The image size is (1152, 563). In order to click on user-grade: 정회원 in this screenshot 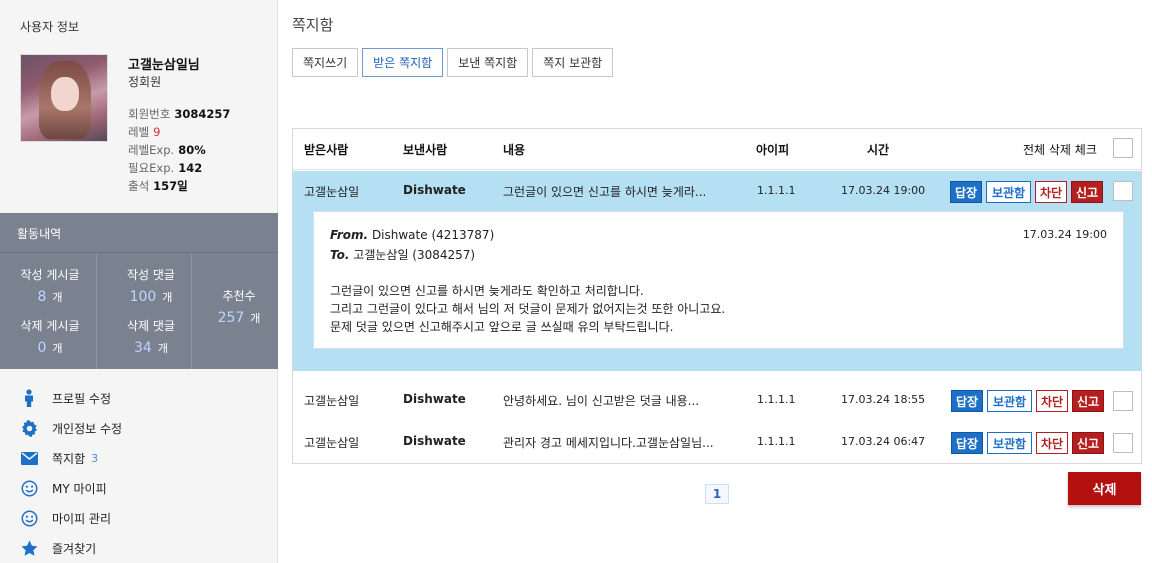, I will do `click(145, 82)`.